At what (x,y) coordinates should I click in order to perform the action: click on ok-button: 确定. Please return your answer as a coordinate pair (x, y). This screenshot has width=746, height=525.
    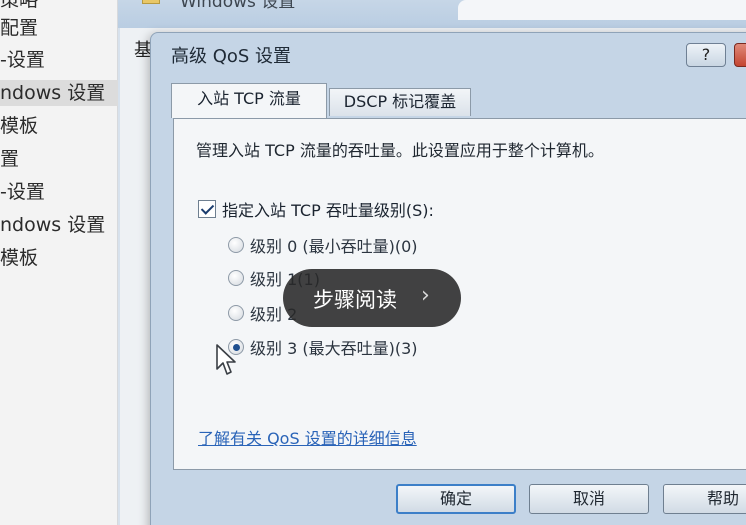
    Looking at the image, I should click on (456, 499).